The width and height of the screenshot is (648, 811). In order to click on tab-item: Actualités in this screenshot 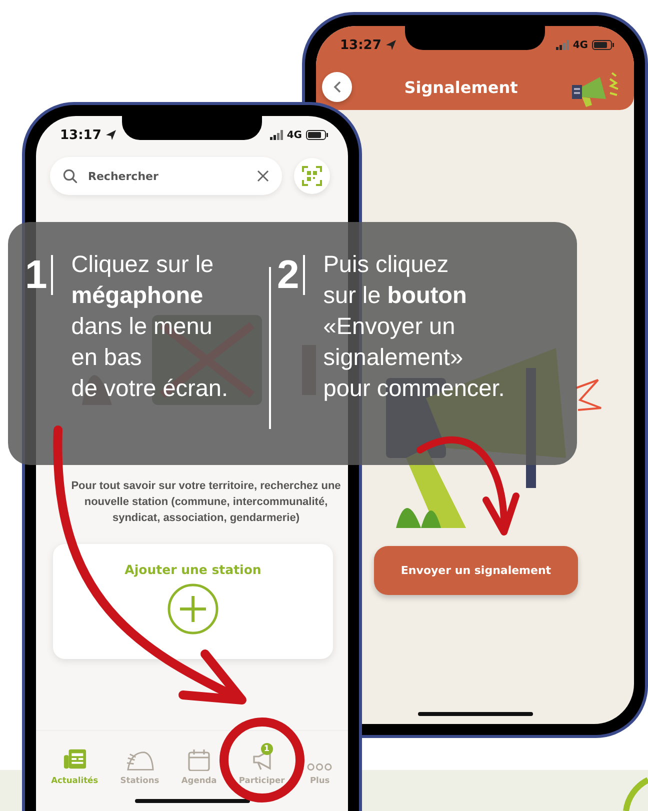, I will do `click(74, 763)`.